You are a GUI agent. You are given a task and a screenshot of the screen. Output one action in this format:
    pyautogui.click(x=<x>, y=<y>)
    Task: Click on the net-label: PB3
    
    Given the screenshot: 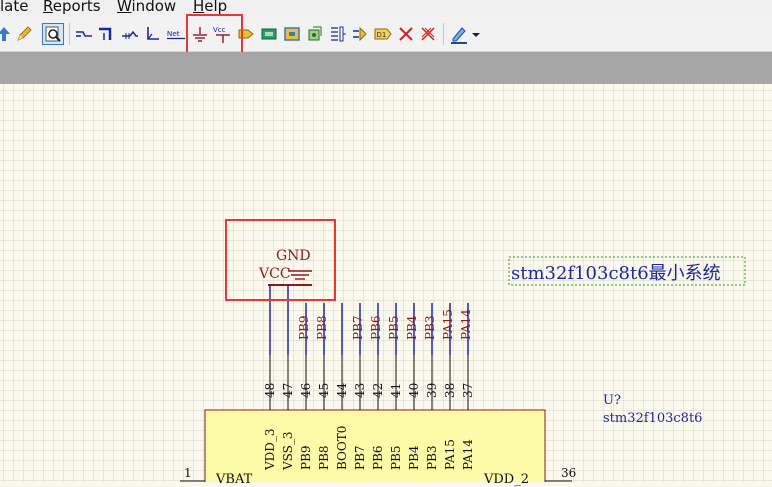 What is the action you would take?
    pyautogui.click(x=430, y=327)
    